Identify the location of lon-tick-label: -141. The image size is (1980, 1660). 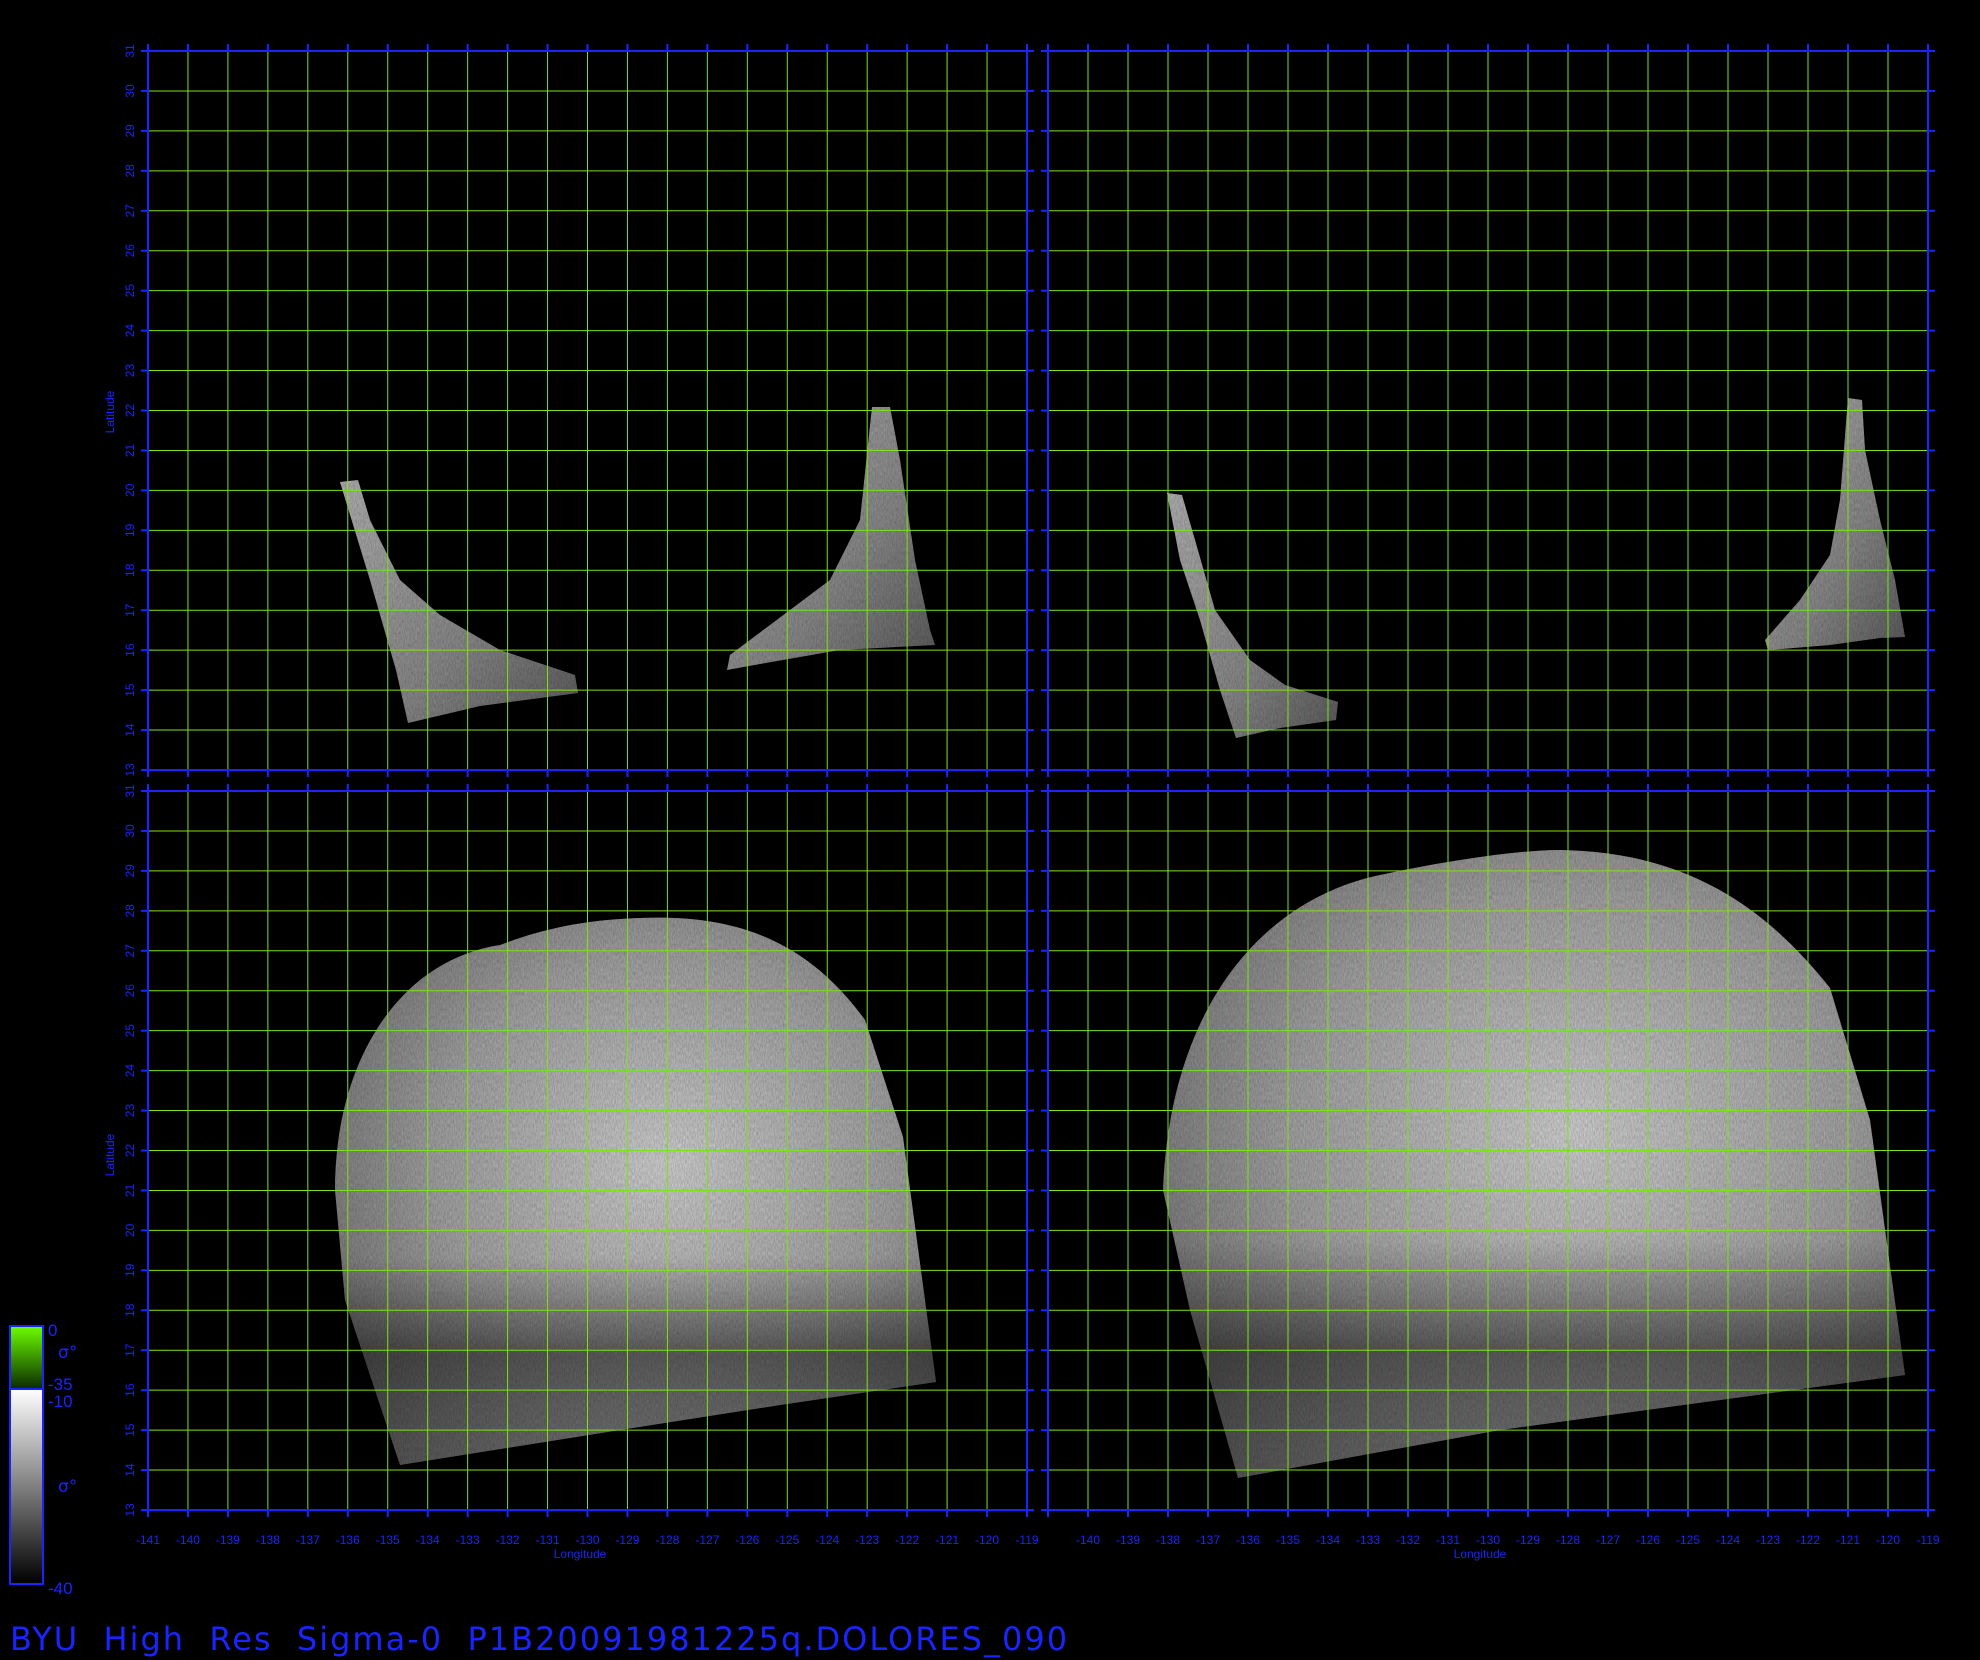
(148, 1540).